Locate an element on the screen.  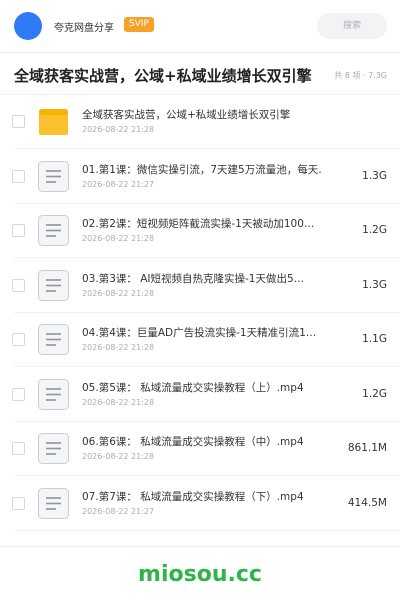
search-input: 搜索 is located at coordinates (352, 26).